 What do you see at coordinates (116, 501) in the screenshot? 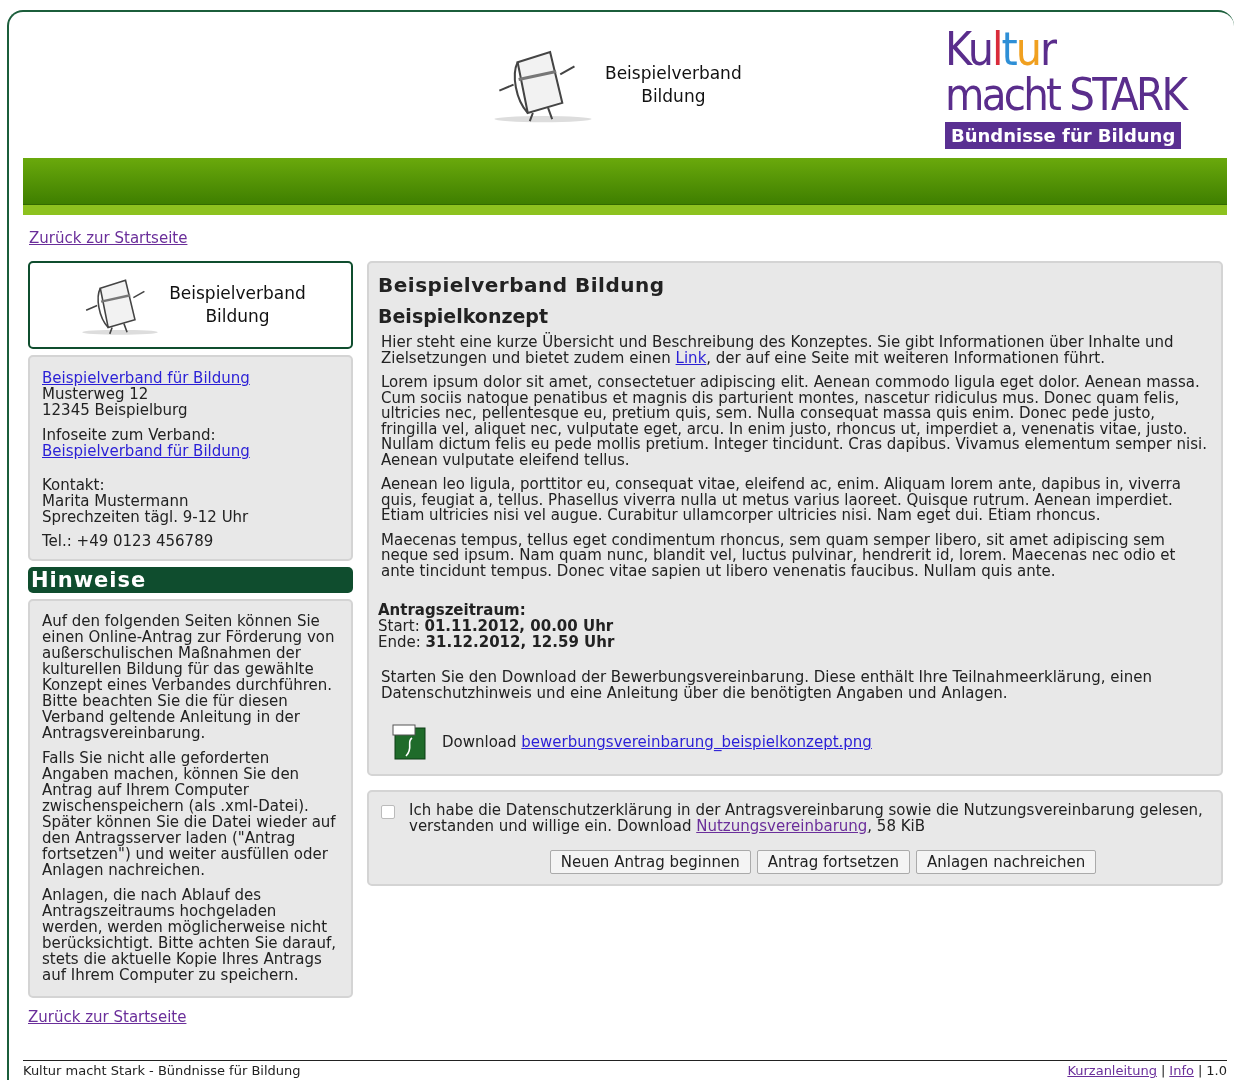
I see `contact-line: Marita Mustermann` at bounding box center [116, 501].